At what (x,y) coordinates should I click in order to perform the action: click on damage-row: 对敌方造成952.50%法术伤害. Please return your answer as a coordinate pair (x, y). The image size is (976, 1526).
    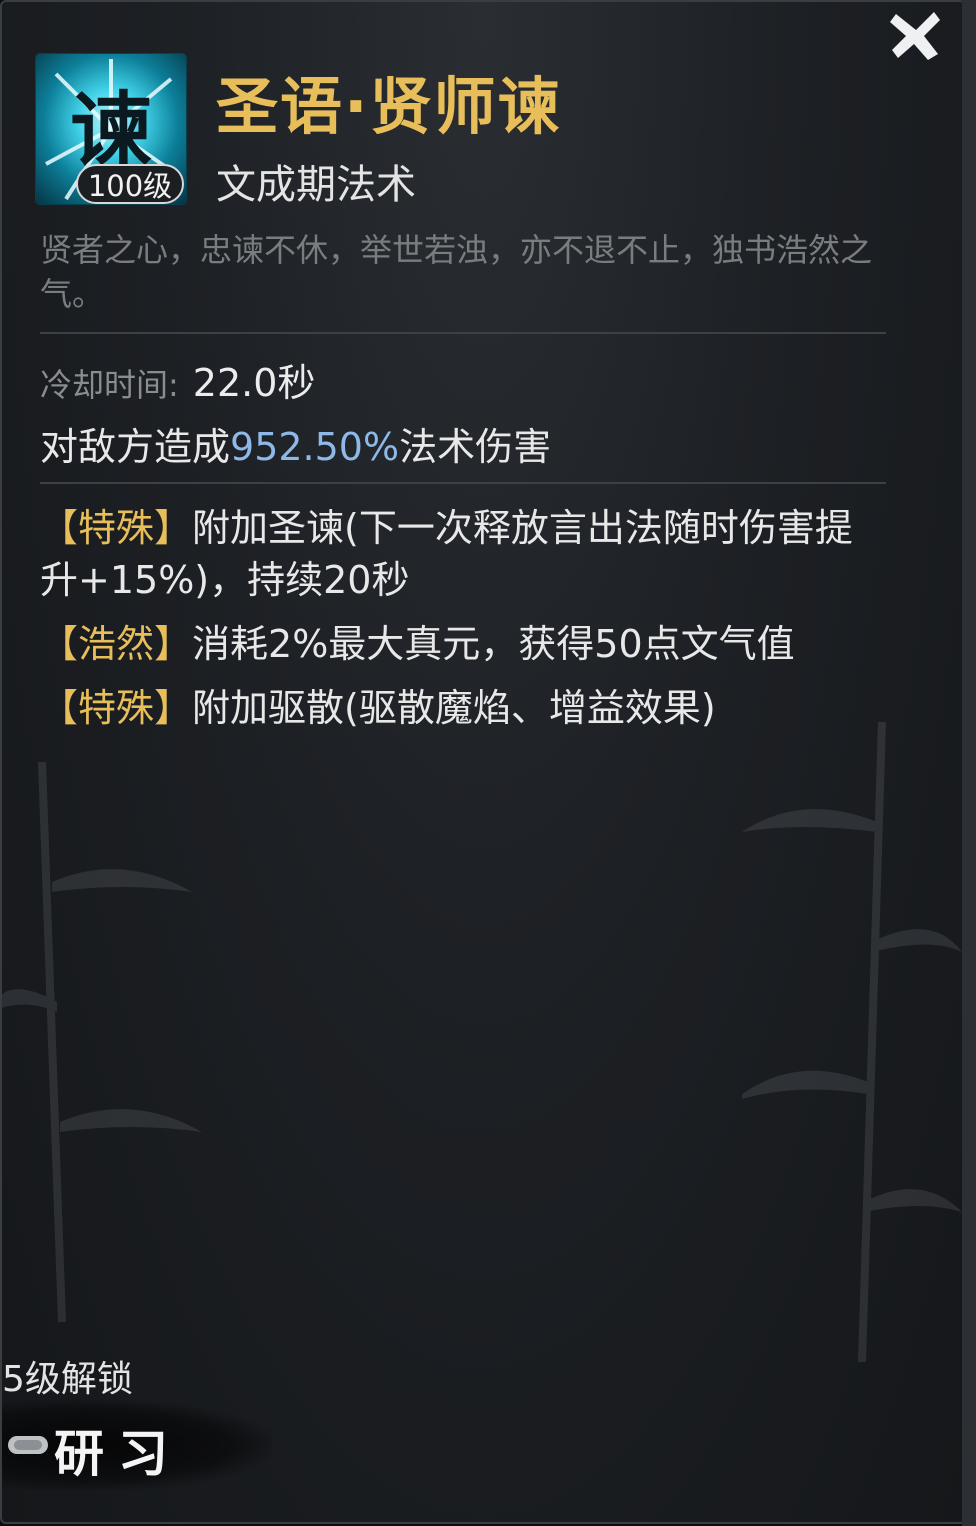
    Looking at the image, I should click on (295, 443).